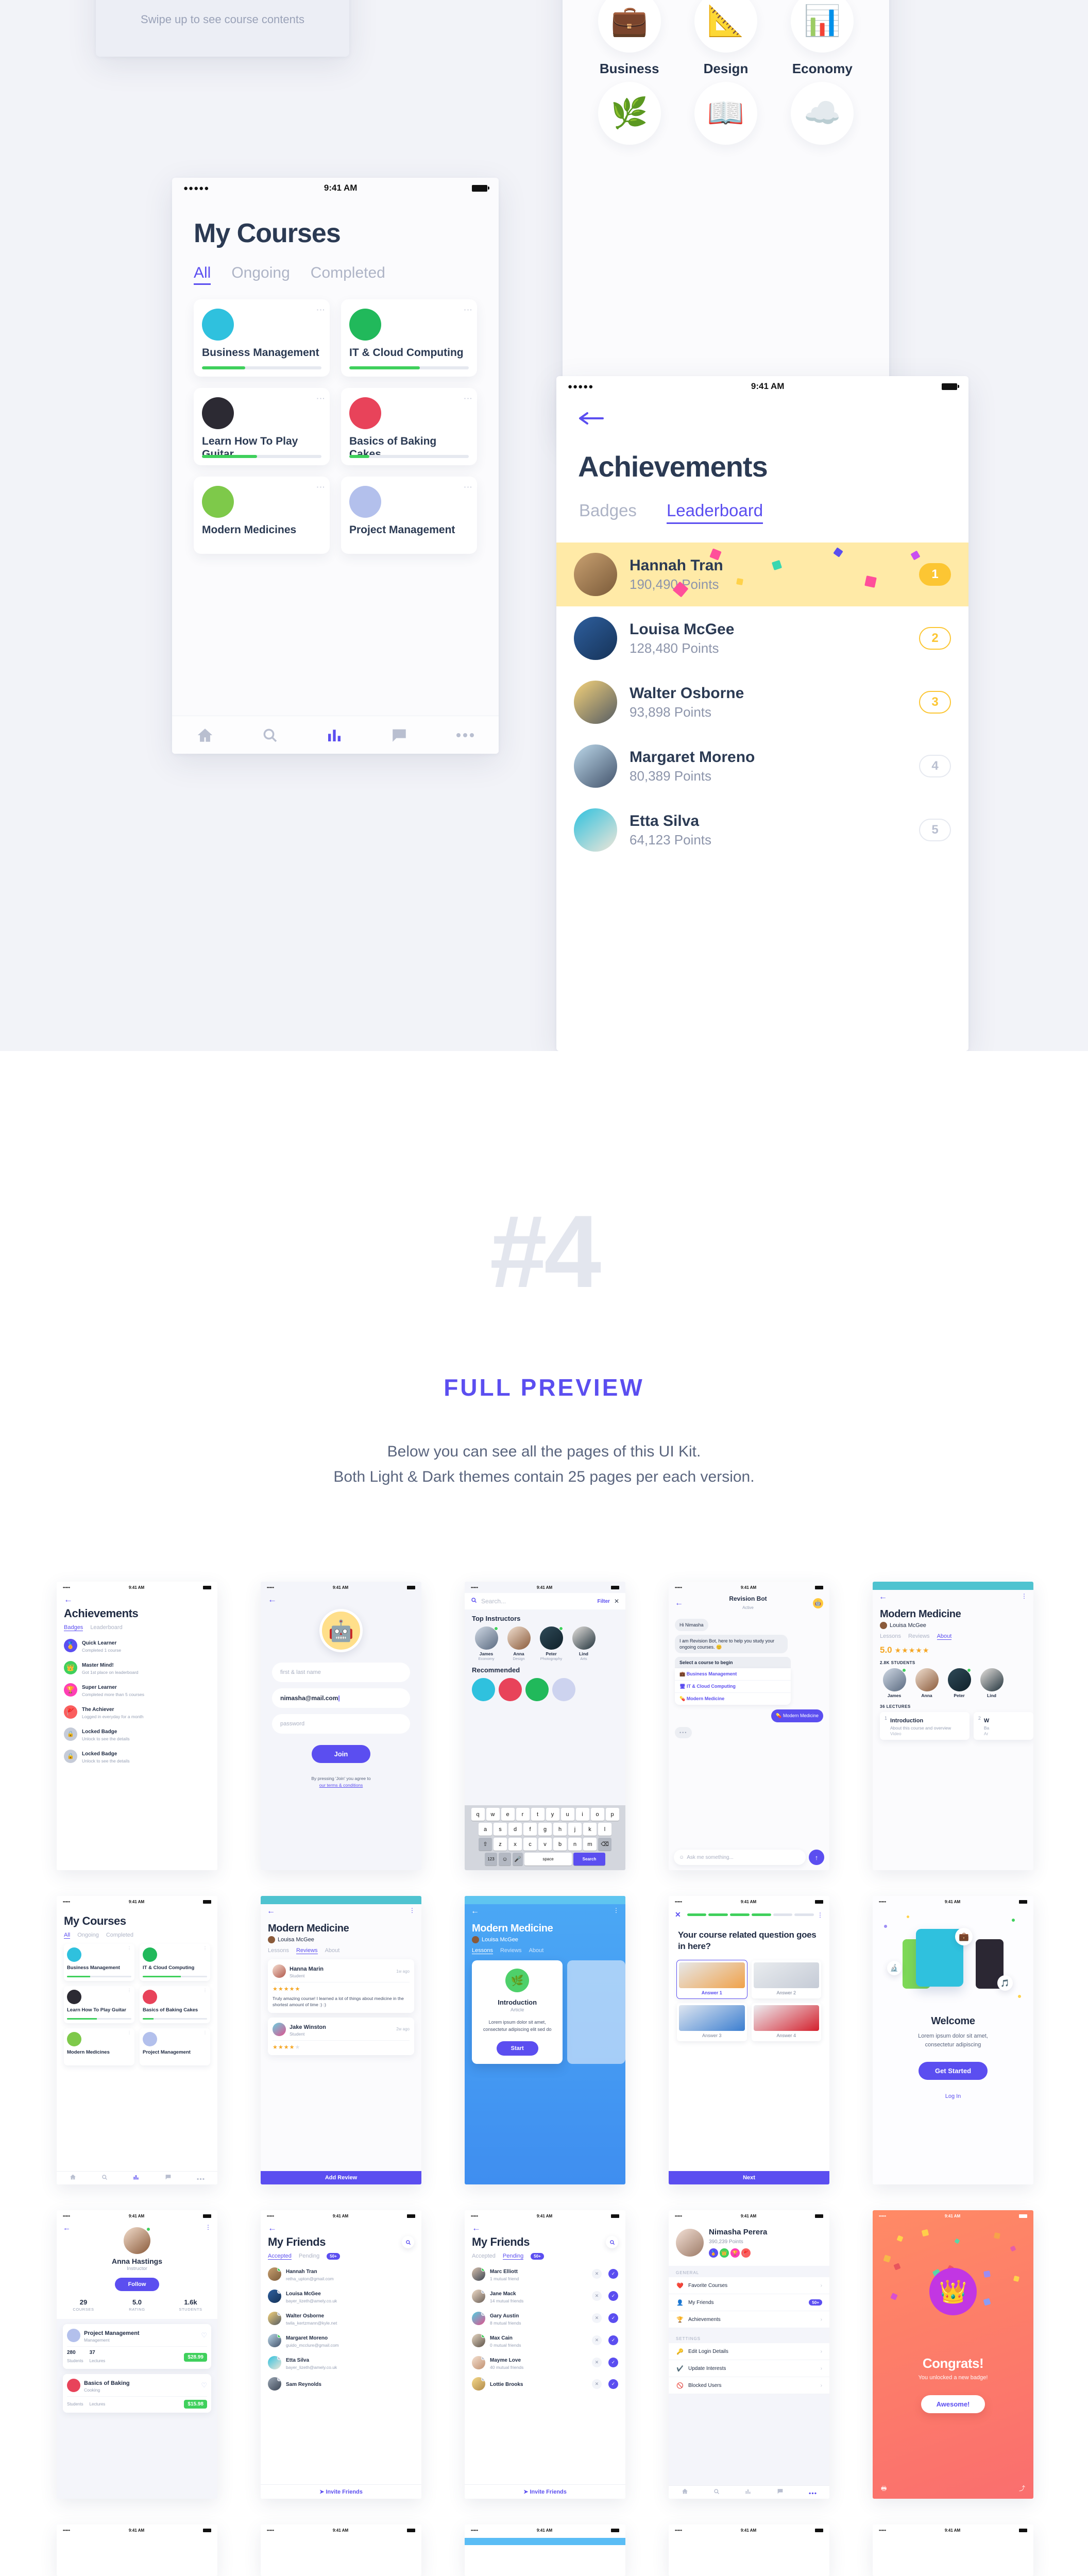 The width and height of the screenshot is (1088, 2576). I want to click on leaderboard-row: Etta Silva 64,123 Points 5, so click(762, 830).